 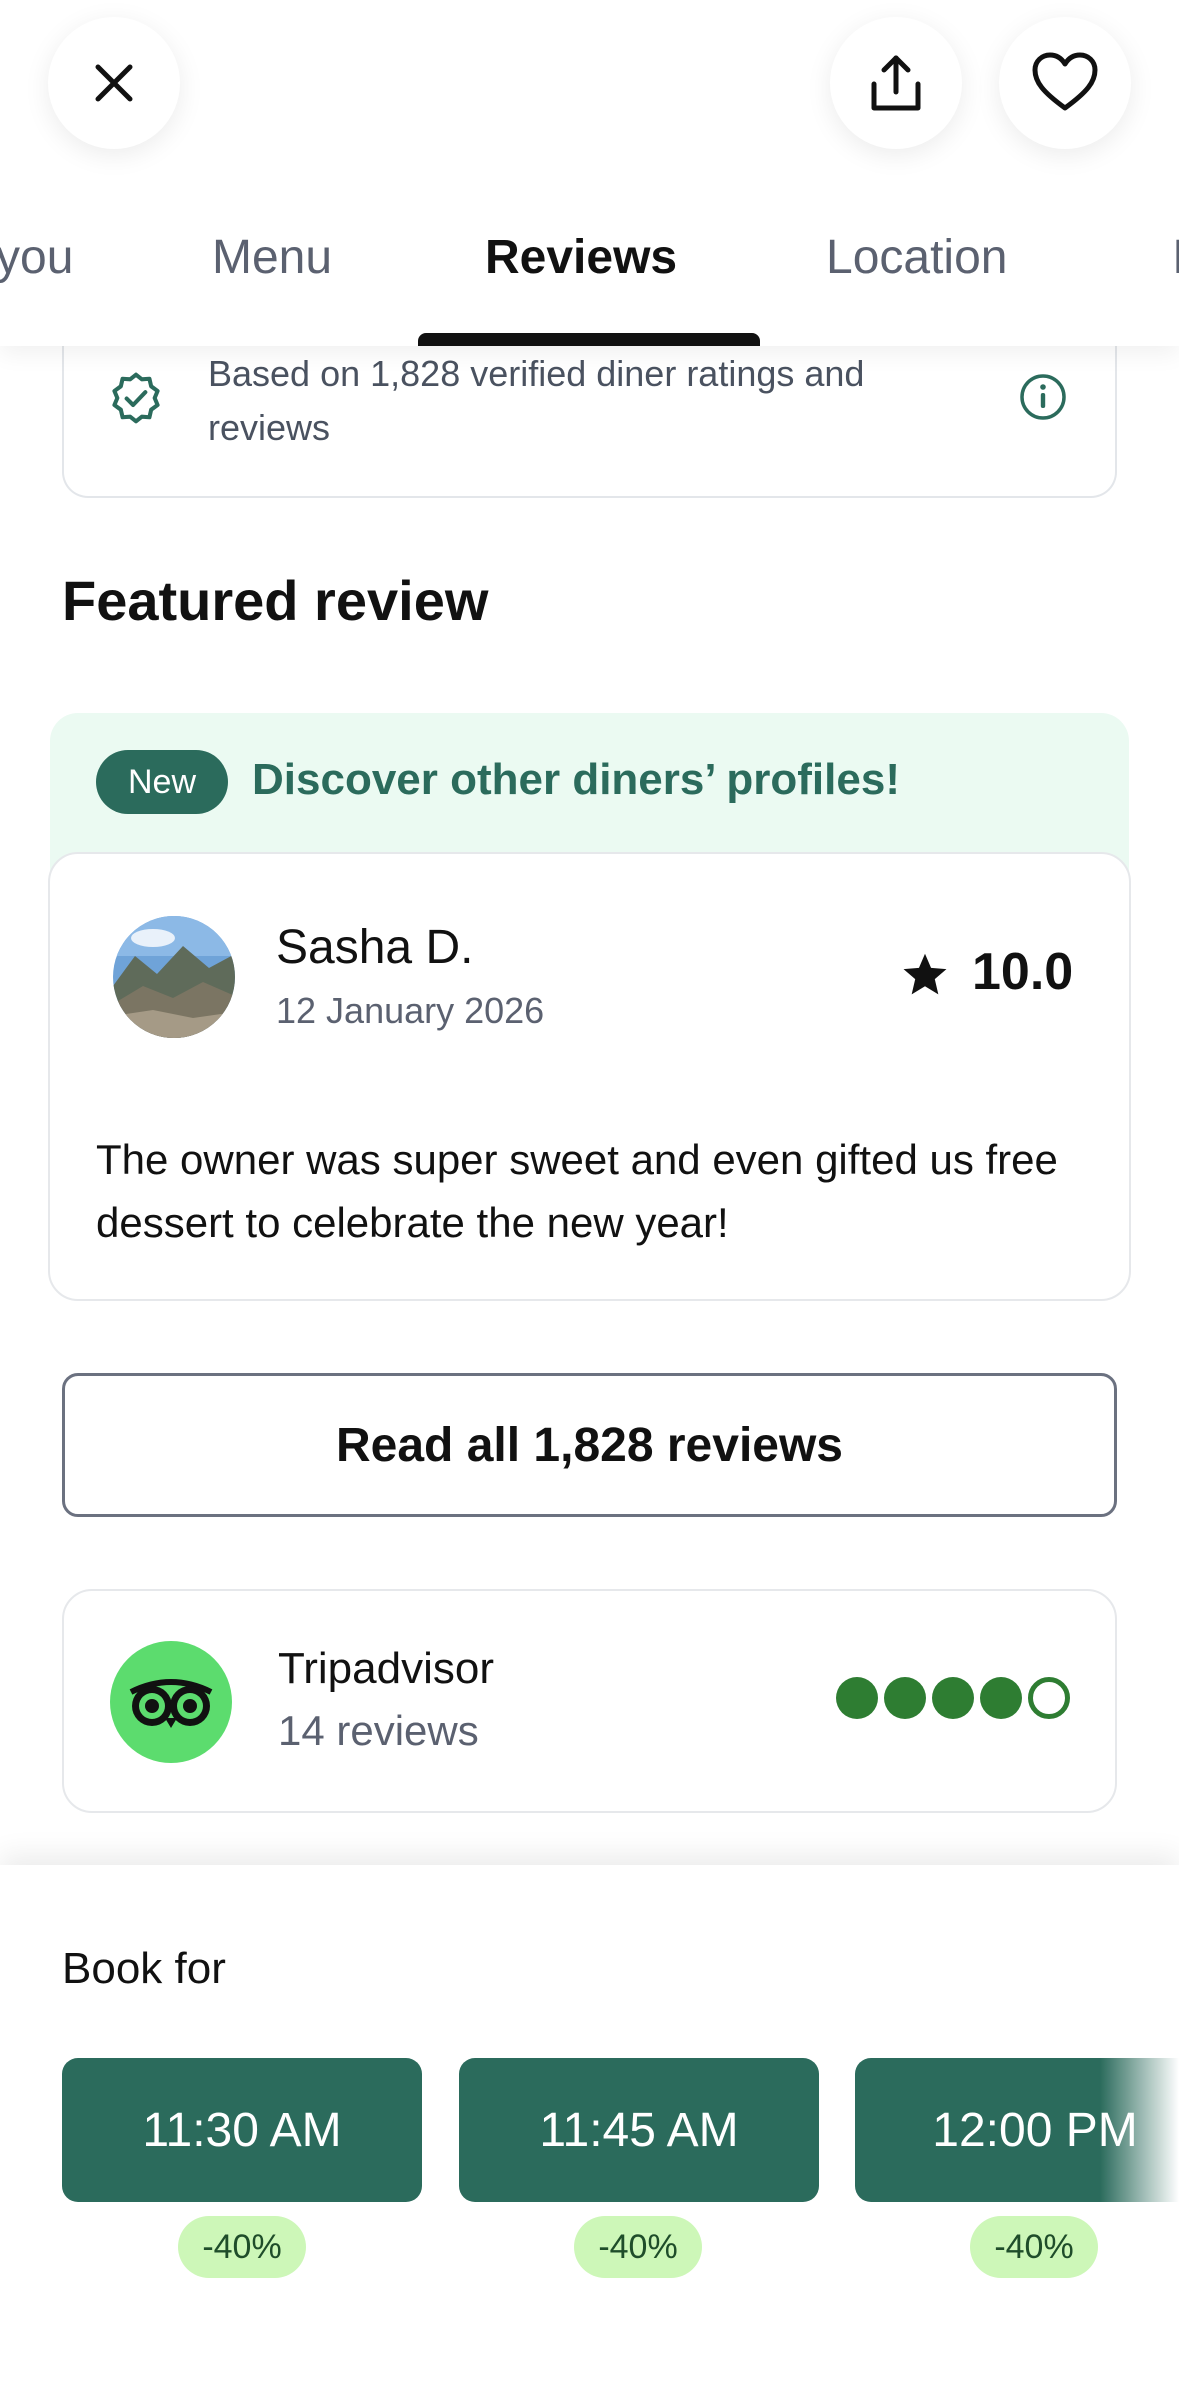 What do you see at coordinates (275, 600) in the screenshot?
I see `featured-review-title: Featured review` at bounding box center [275, 600].